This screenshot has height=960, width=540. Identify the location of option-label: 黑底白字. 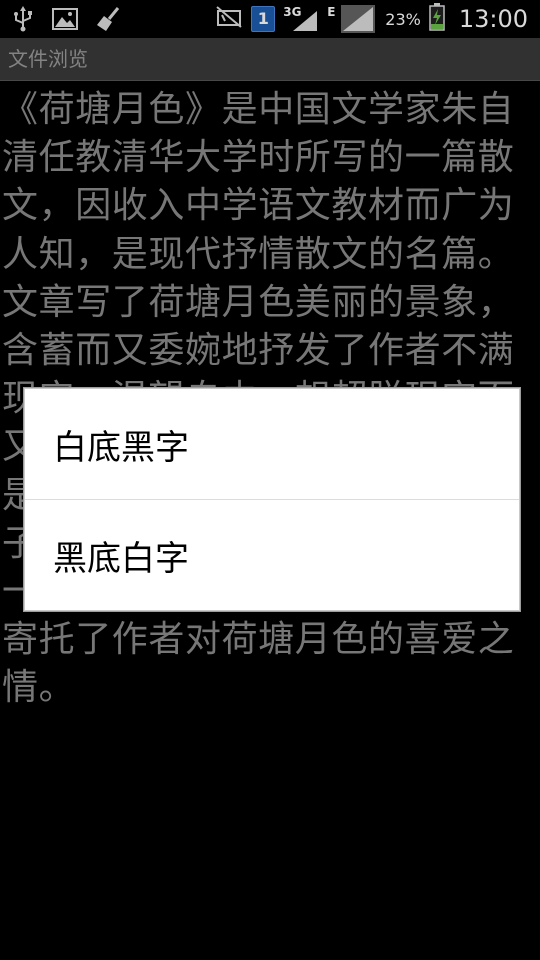
(121, 558).